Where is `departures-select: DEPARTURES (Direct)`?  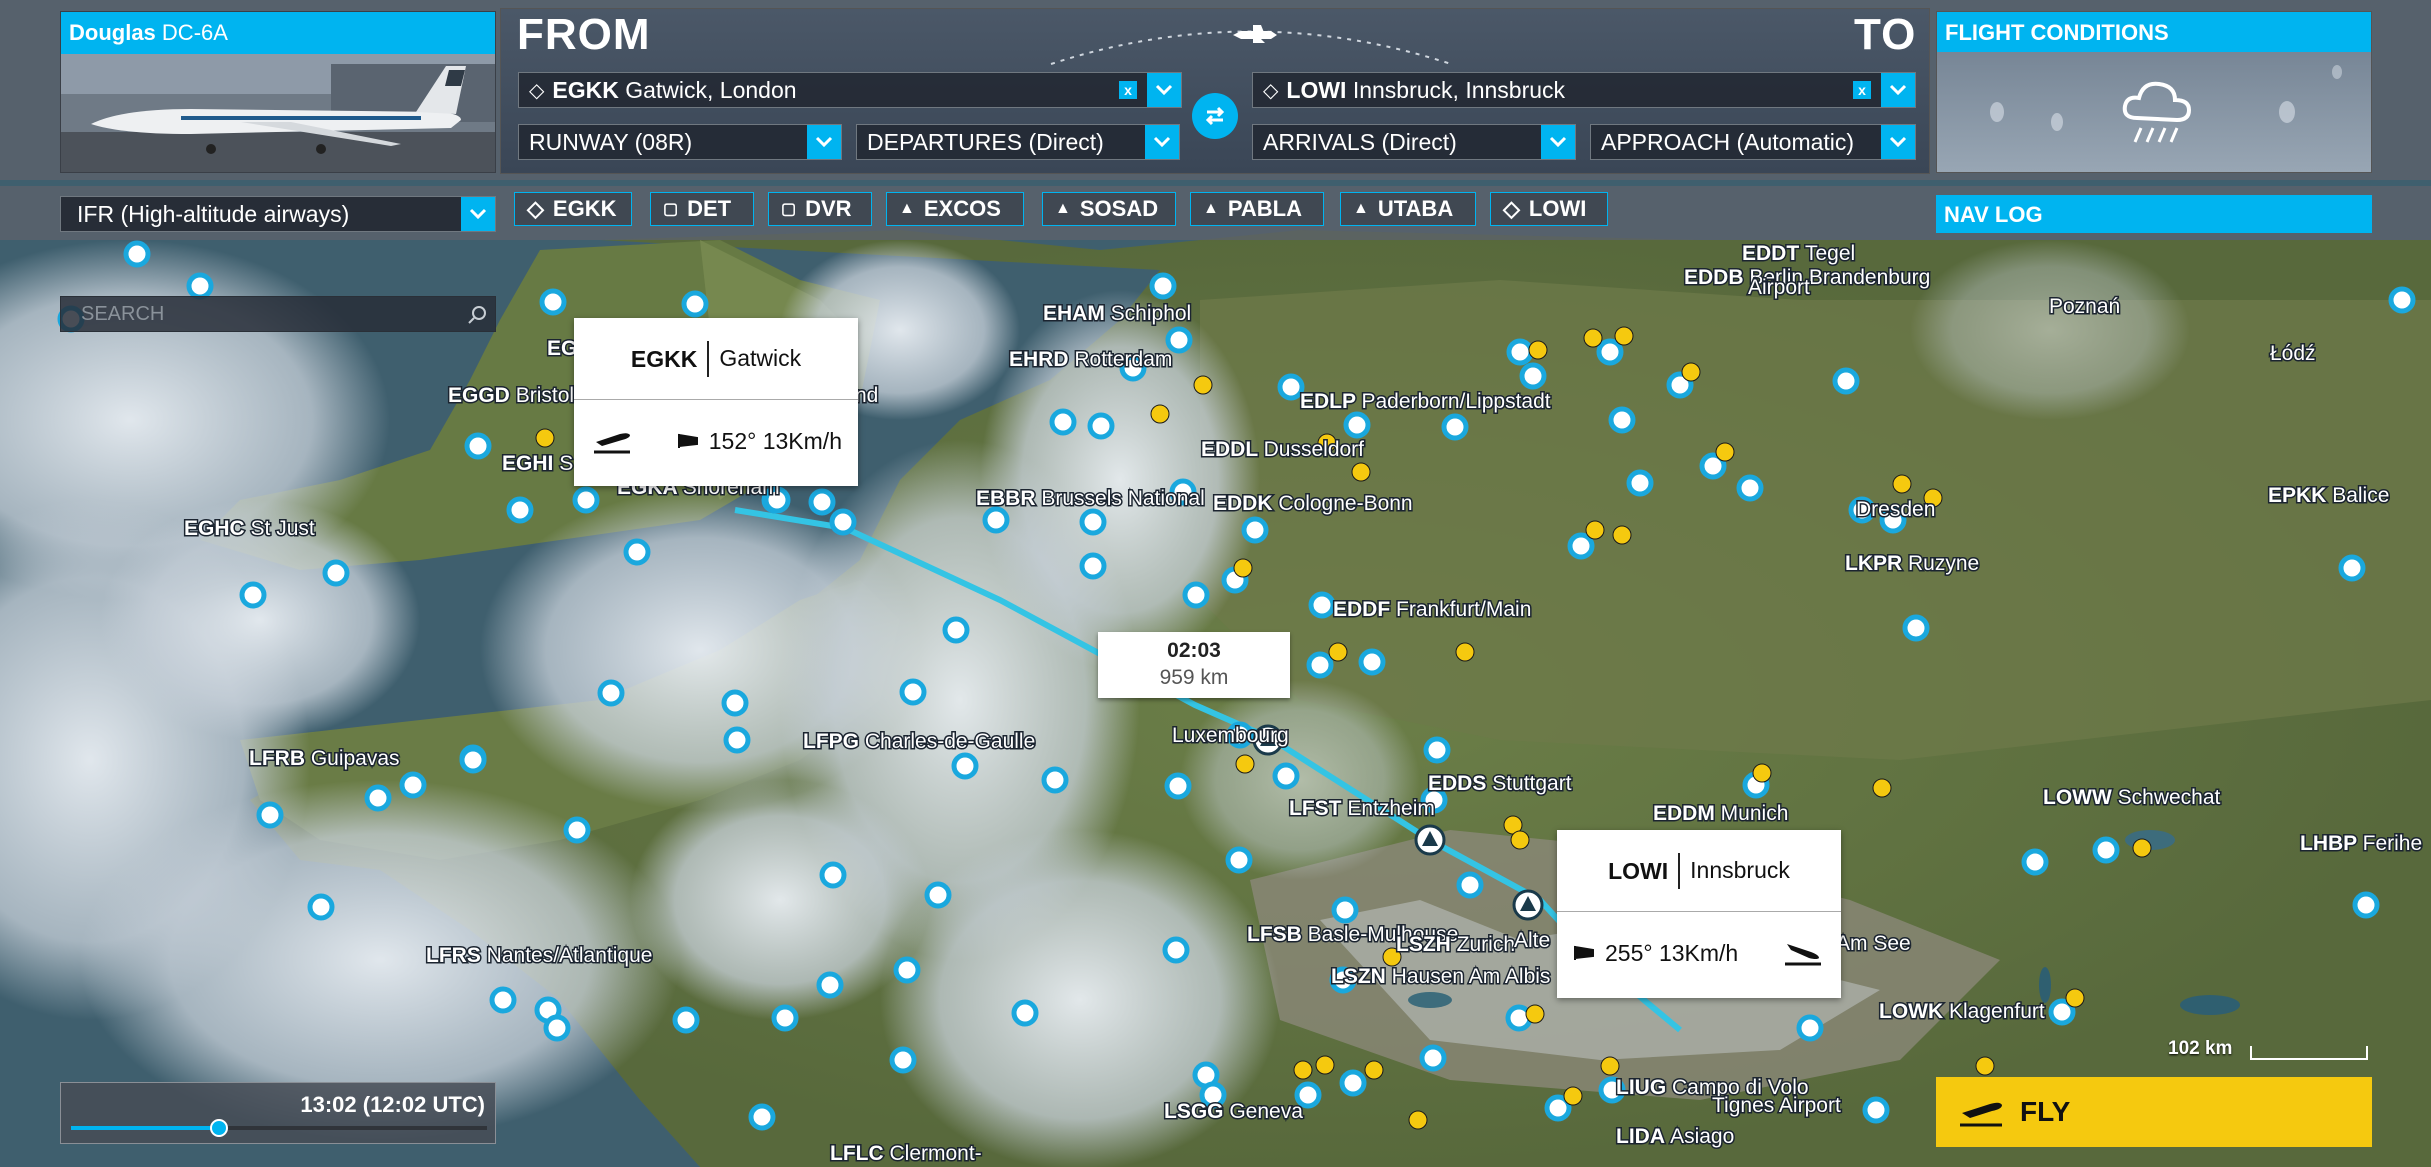 departures-select: DEPARTURES (Direct) is located at coordinates (1018, 142).